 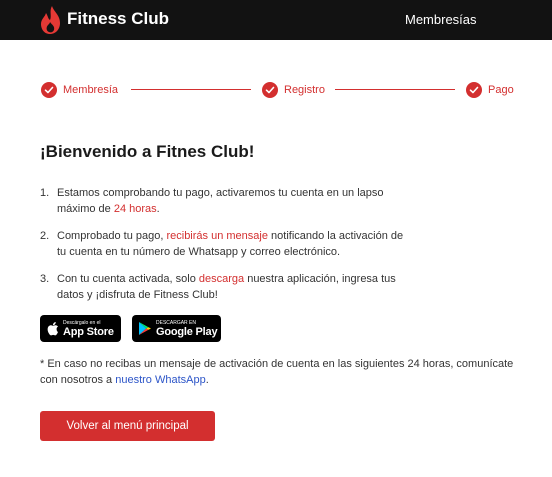 I want to click on back-to-menu-button: Volver al menú principal, so click(x=127, y=426).